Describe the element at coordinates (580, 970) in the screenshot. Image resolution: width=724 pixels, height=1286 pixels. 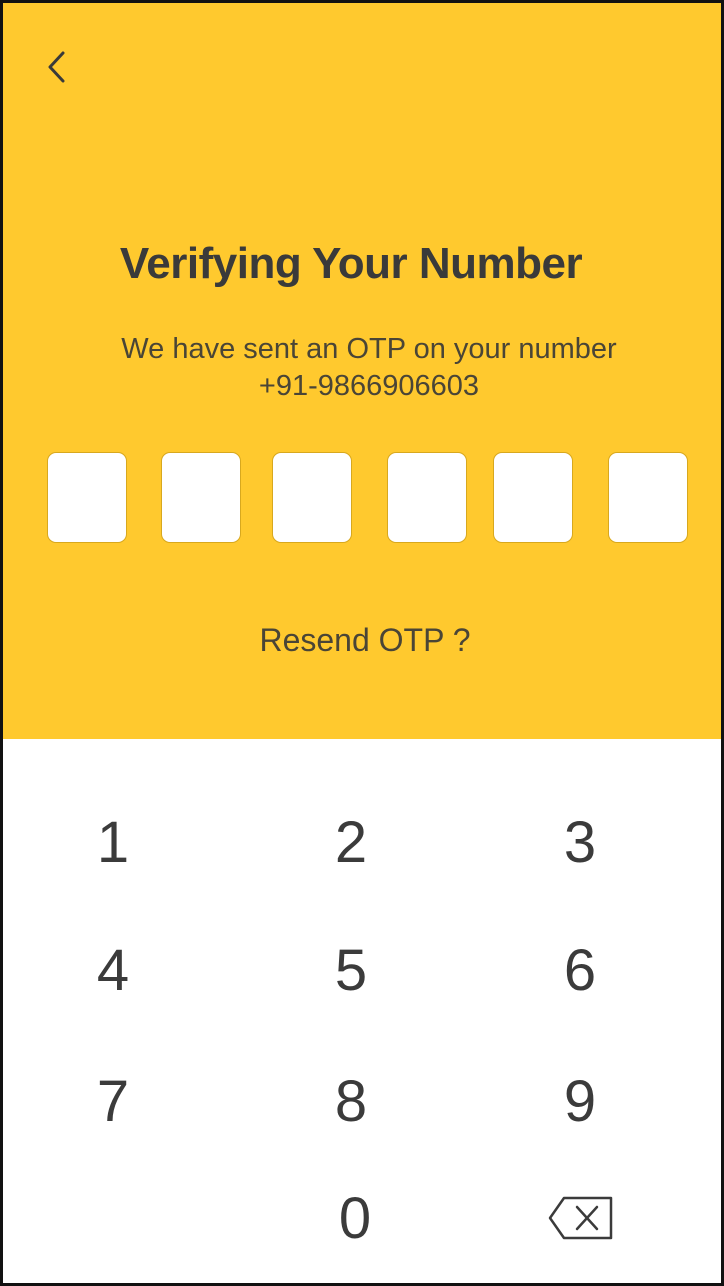
I see `key-6: 6` at that location.